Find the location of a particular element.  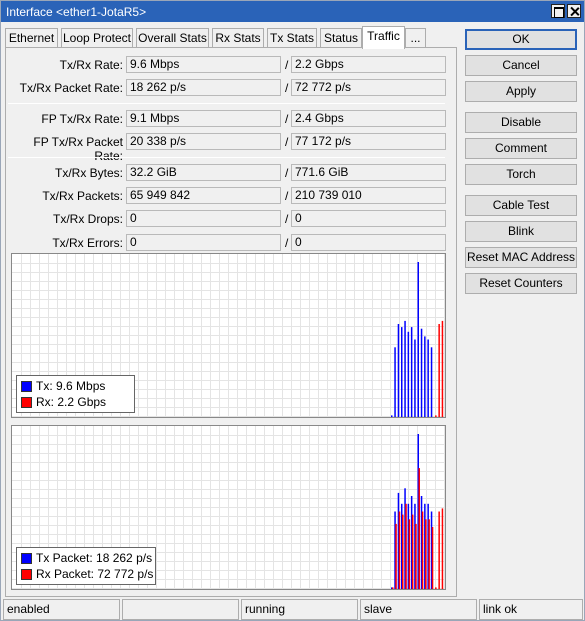

cancel-button: Cancel is located at coordinates (521, 65).